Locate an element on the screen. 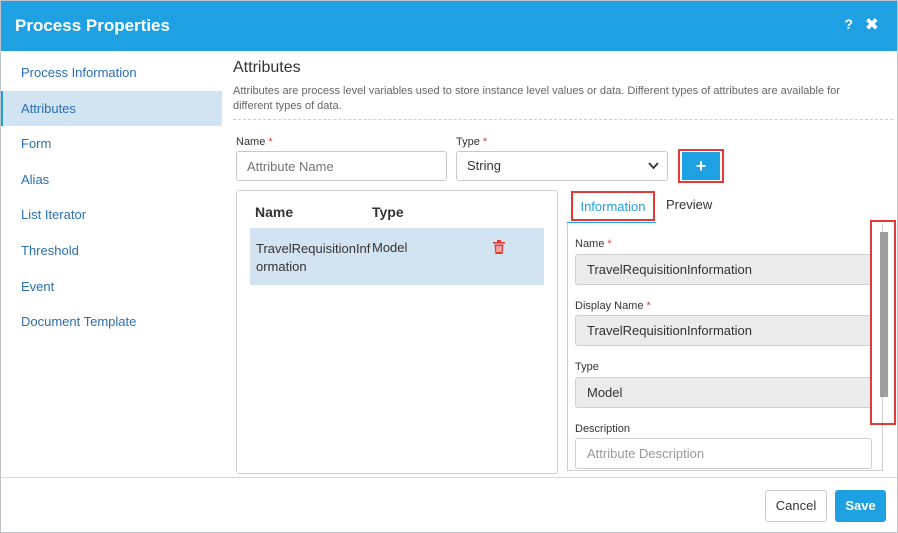  list-item: TravelRequisitionInformation Model is located at coordinates (397, 256).